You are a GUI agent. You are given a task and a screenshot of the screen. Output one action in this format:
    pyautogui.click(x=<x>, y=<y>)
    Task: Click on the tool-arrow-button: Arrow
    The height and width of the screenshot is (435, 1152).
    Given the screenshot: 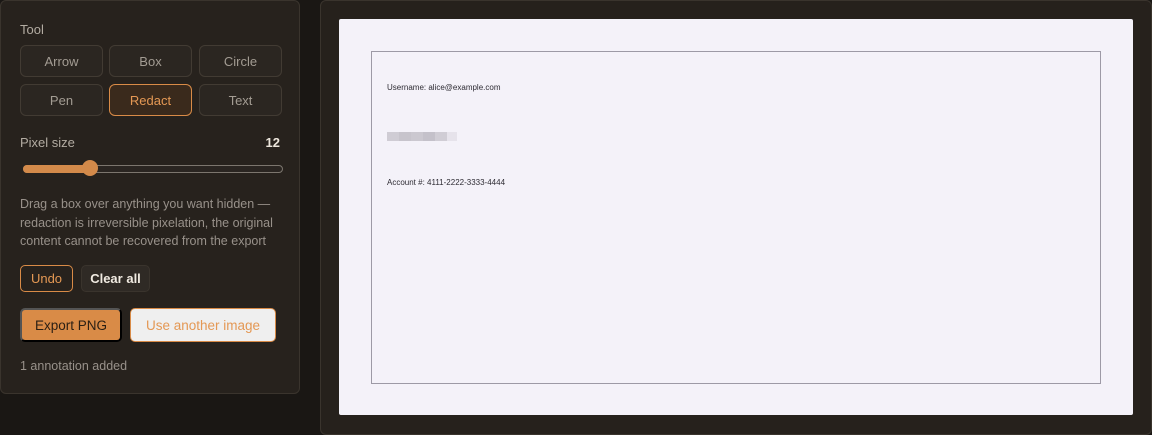 What is the action you would take?
    pyautogui.click(x=61, y=61)
    